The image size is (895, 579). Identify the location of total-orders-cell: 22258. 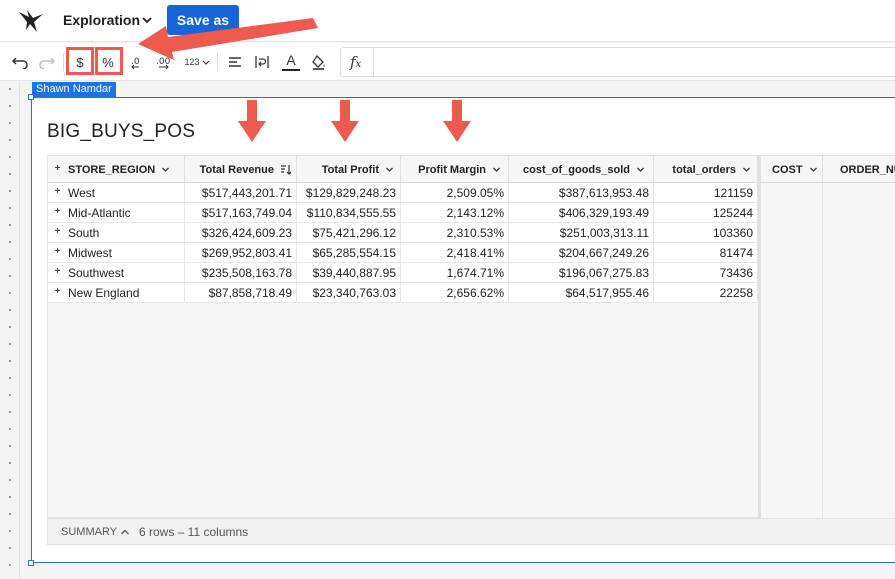
(706, 293).